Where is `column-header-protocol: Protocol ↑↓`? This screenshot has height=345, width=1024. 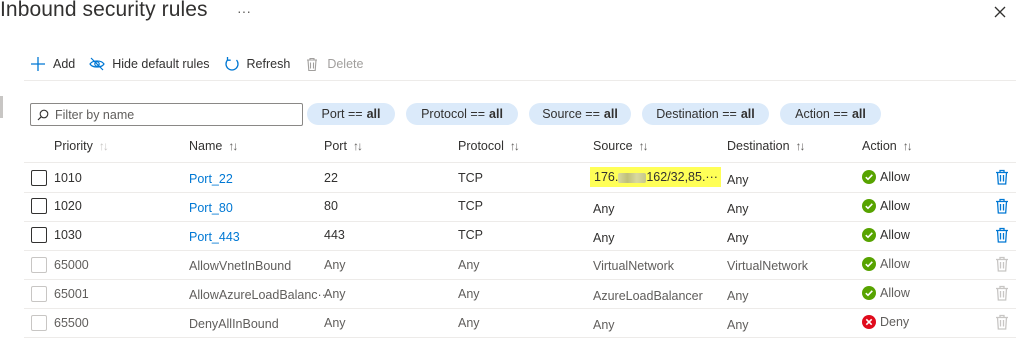
column-header-protocol: Protocol ↑↓ is located at coordinates (489, 146).